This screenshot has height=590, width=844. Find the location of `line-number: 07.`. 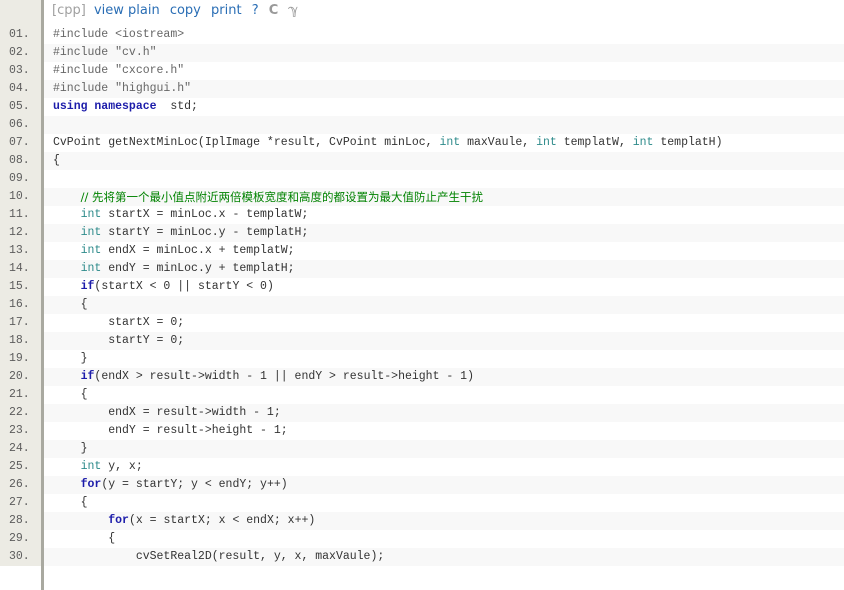

line-number: 07. is located at coordinates (20, 143).